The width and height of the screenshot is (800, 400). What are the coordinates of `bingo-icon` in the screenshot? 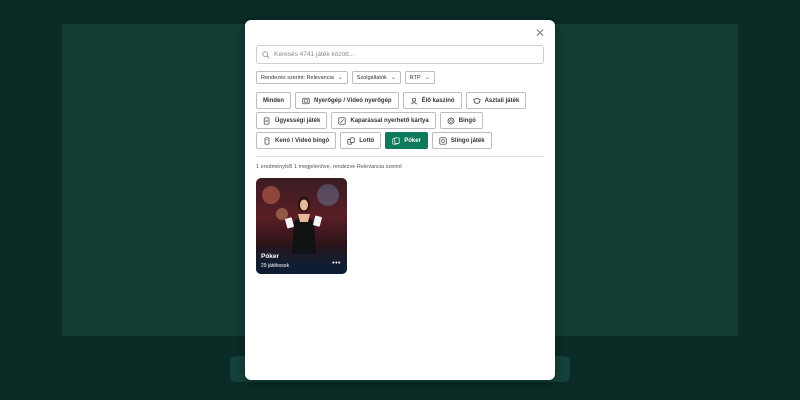 It's located at (451, 121).